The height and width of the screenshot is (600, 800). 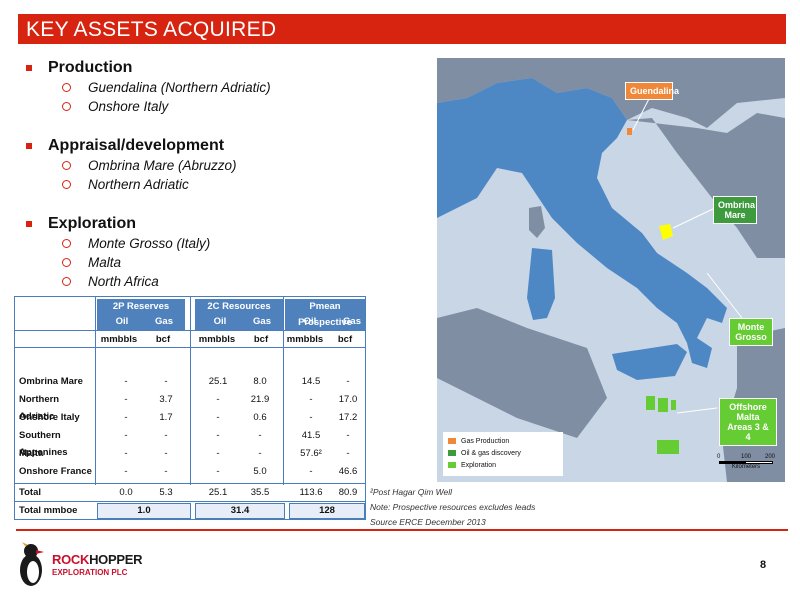 What do you see at coordinates (260, 381) in the screenshot?
I see `table-cell: 8.0` at bounding box center [260, 381].